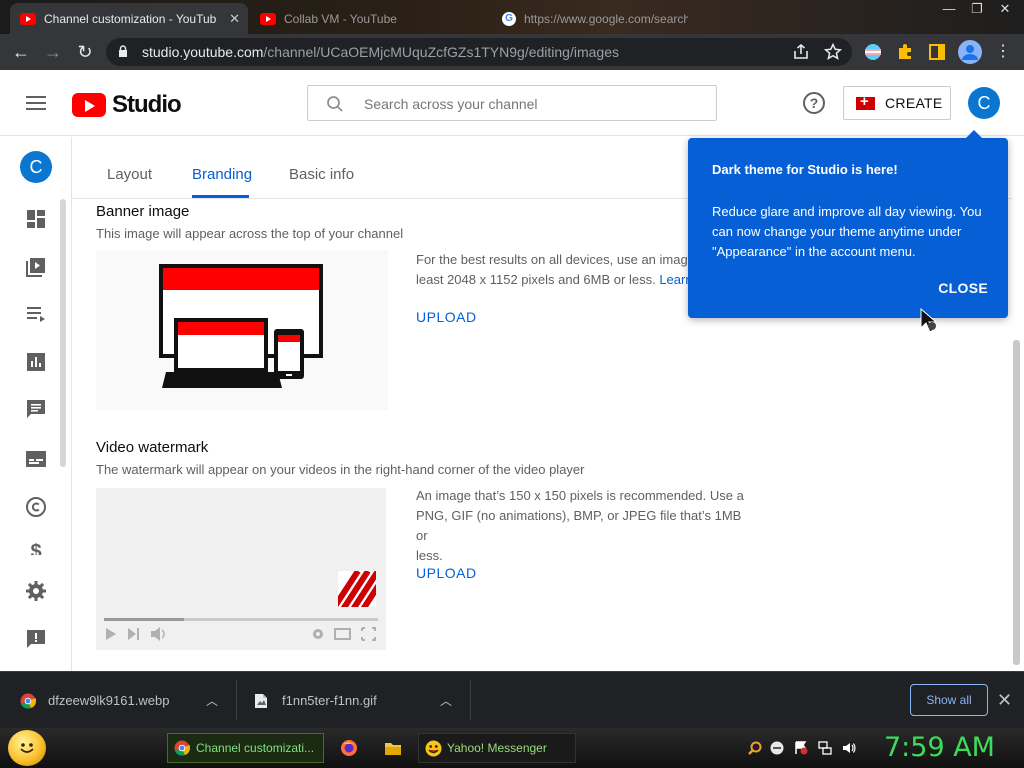 Image resolution: width=1024 pixels, height=768 pixels. Describe the element at coordinates (984, 103) in the screenshot. I see `account-avatar: C` at that location.